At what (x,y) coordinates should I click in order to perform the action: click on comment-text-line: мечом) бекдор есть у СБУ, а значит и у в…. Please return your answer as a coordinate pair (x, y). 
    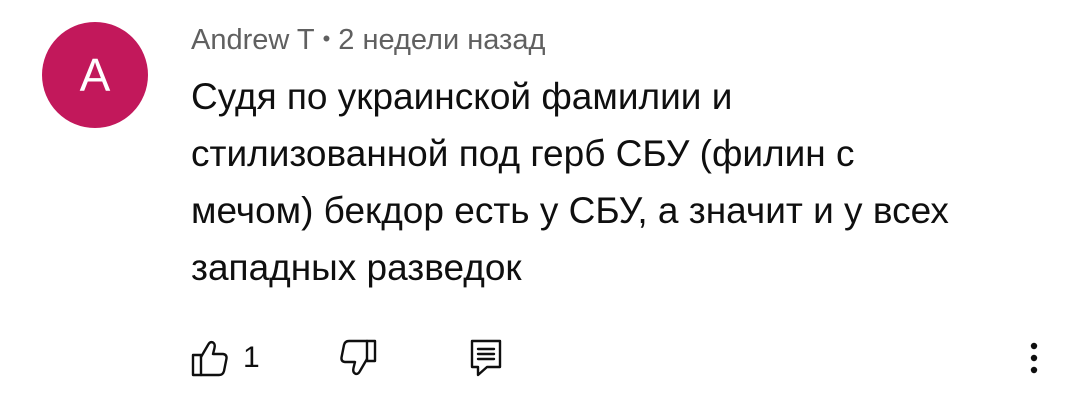
    Looking at the image, I should click on (570, 210).